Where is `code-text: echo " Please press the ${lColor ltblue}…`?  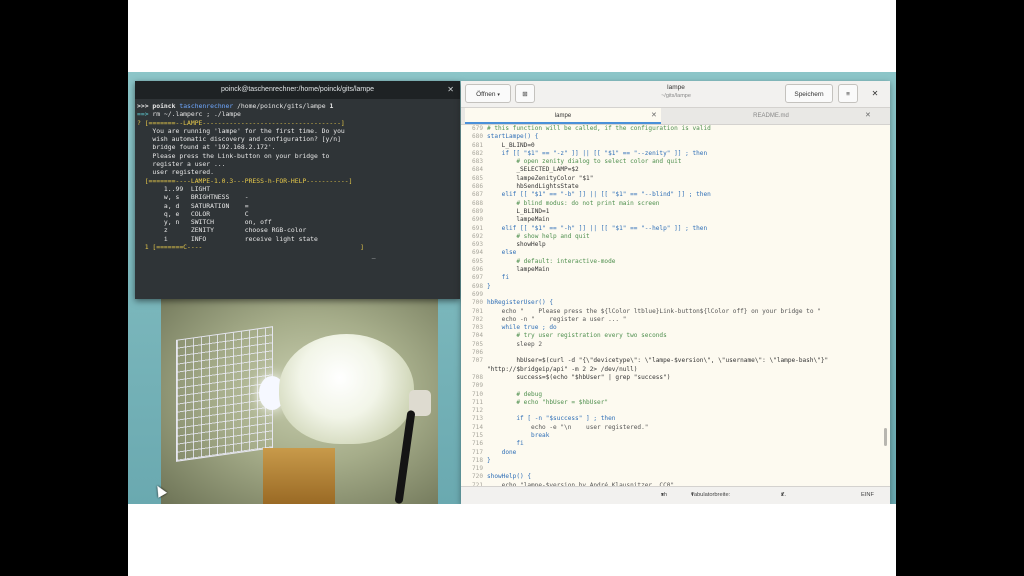
code-text: echo " Please press the ${lColor ltblue}… is located at coordinates (654, 311).